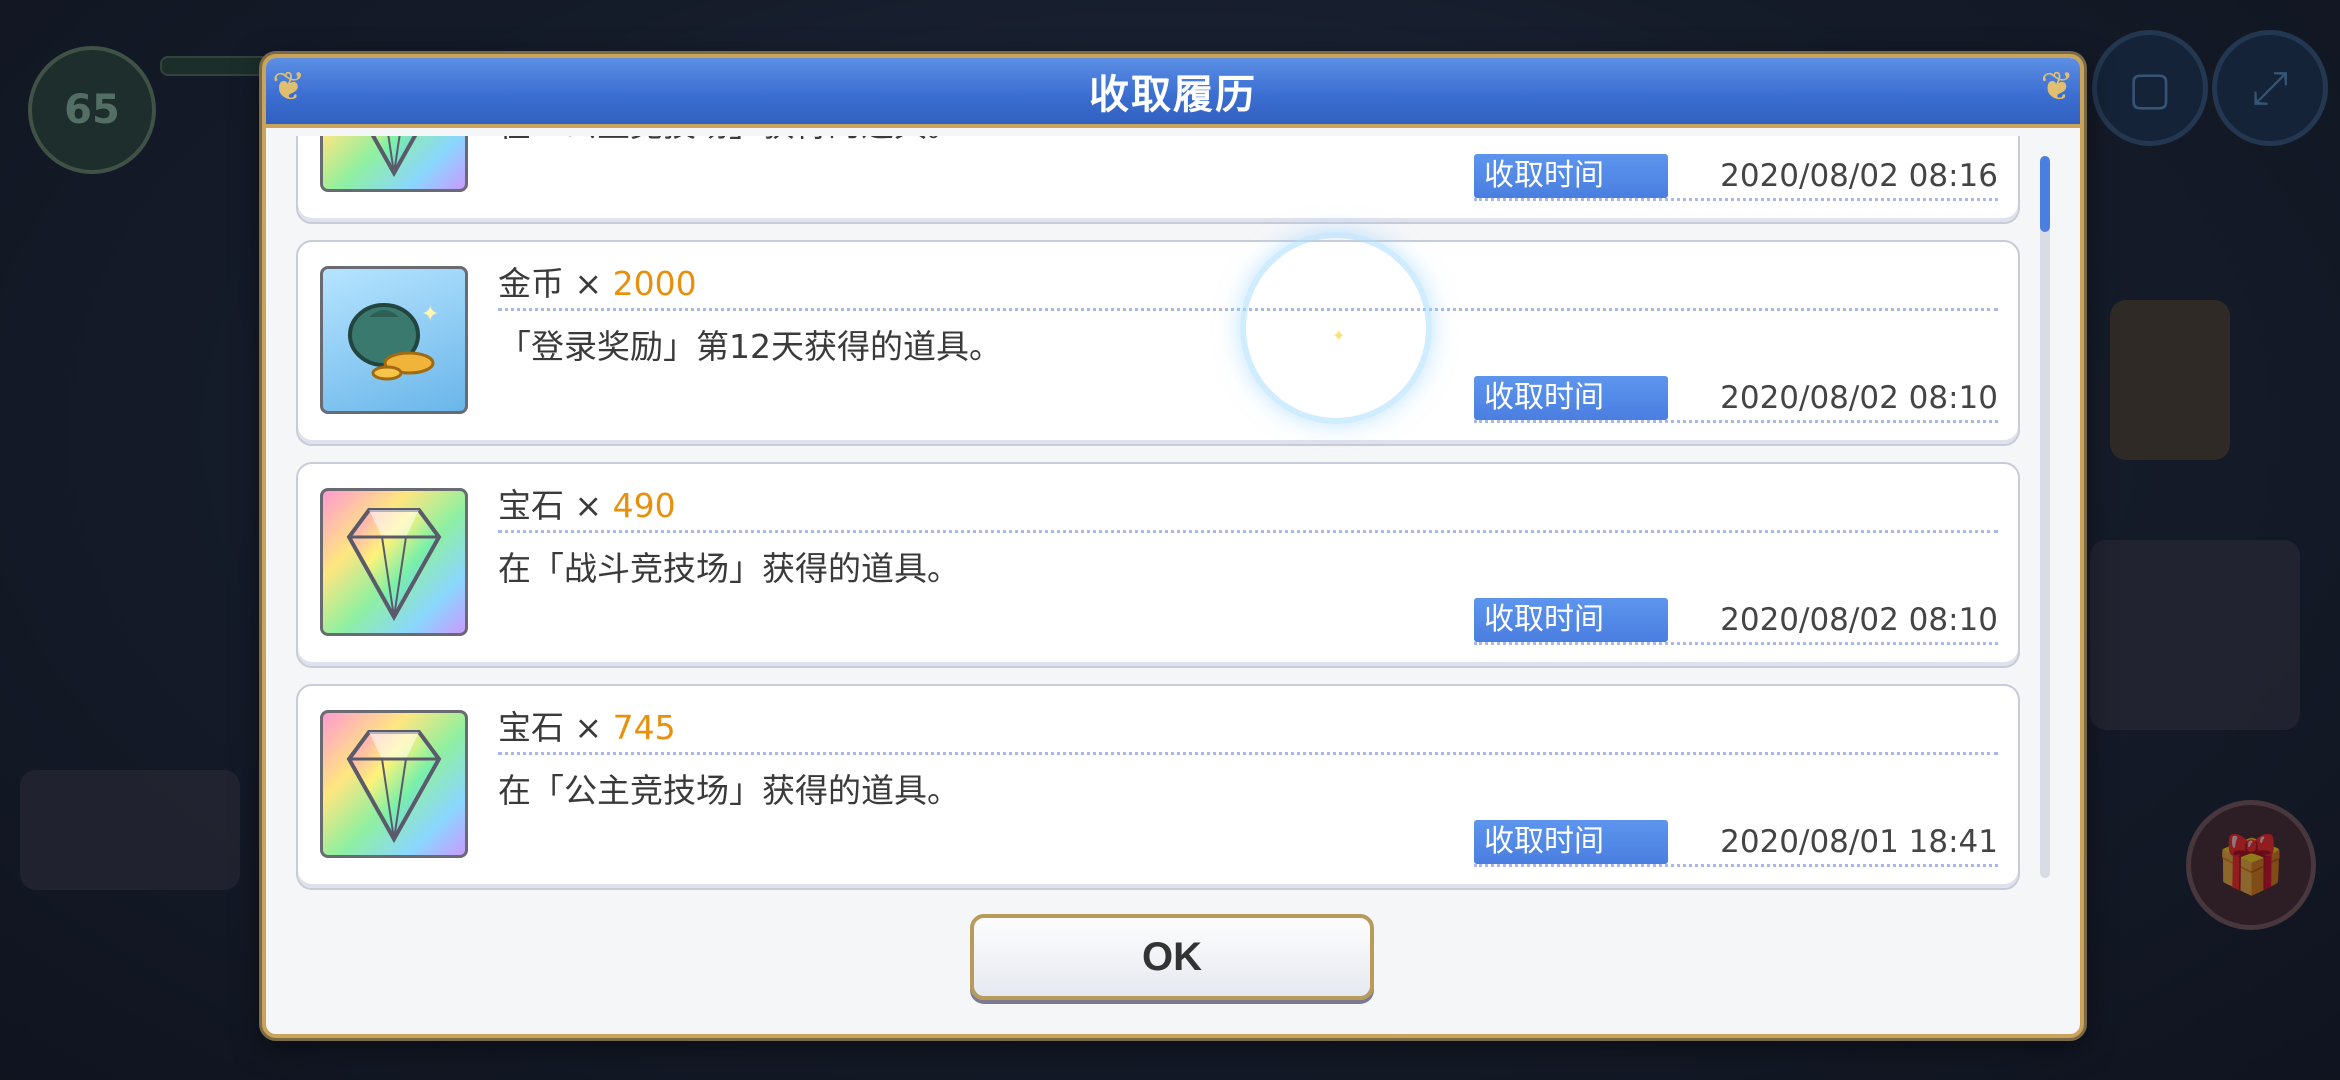  Describe the element at coordinates (2045, 194) in the screenshot. I see `scroll-thumb` at that location.